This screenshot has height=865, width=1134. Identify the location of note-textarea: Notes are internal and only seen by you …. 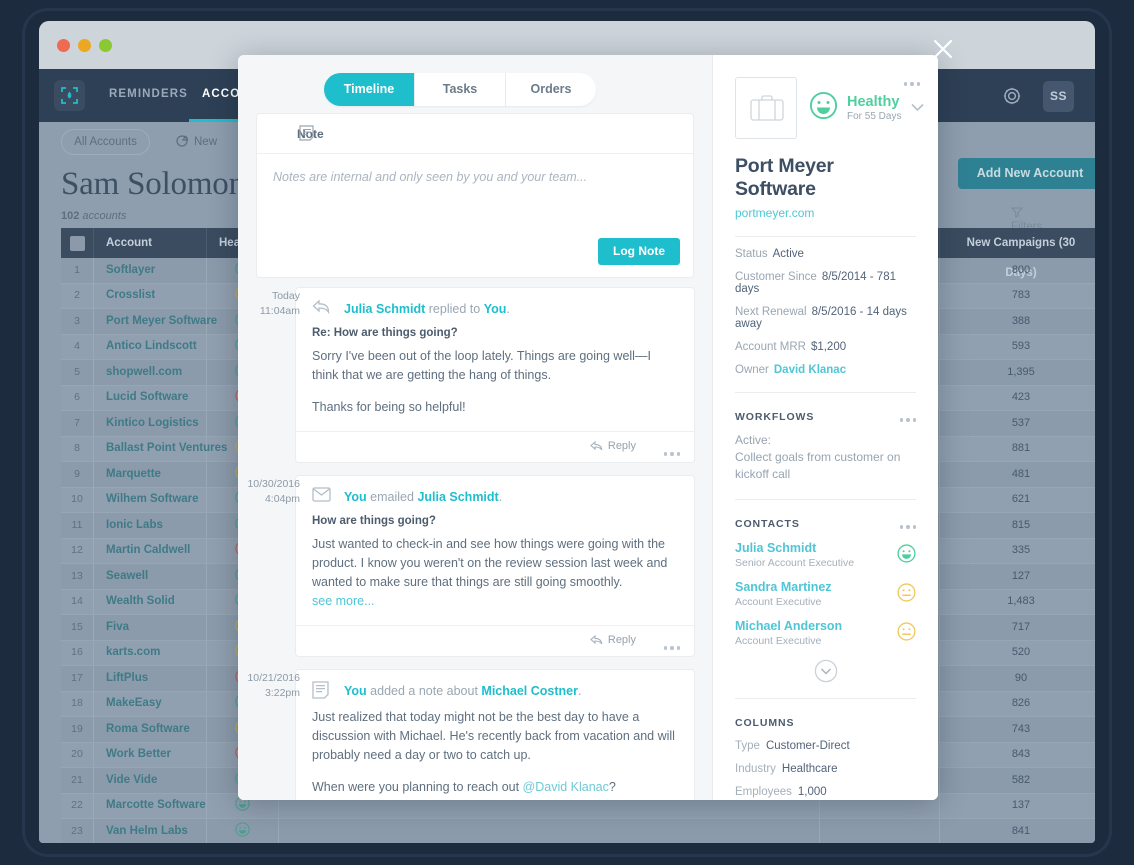
(475, 195).